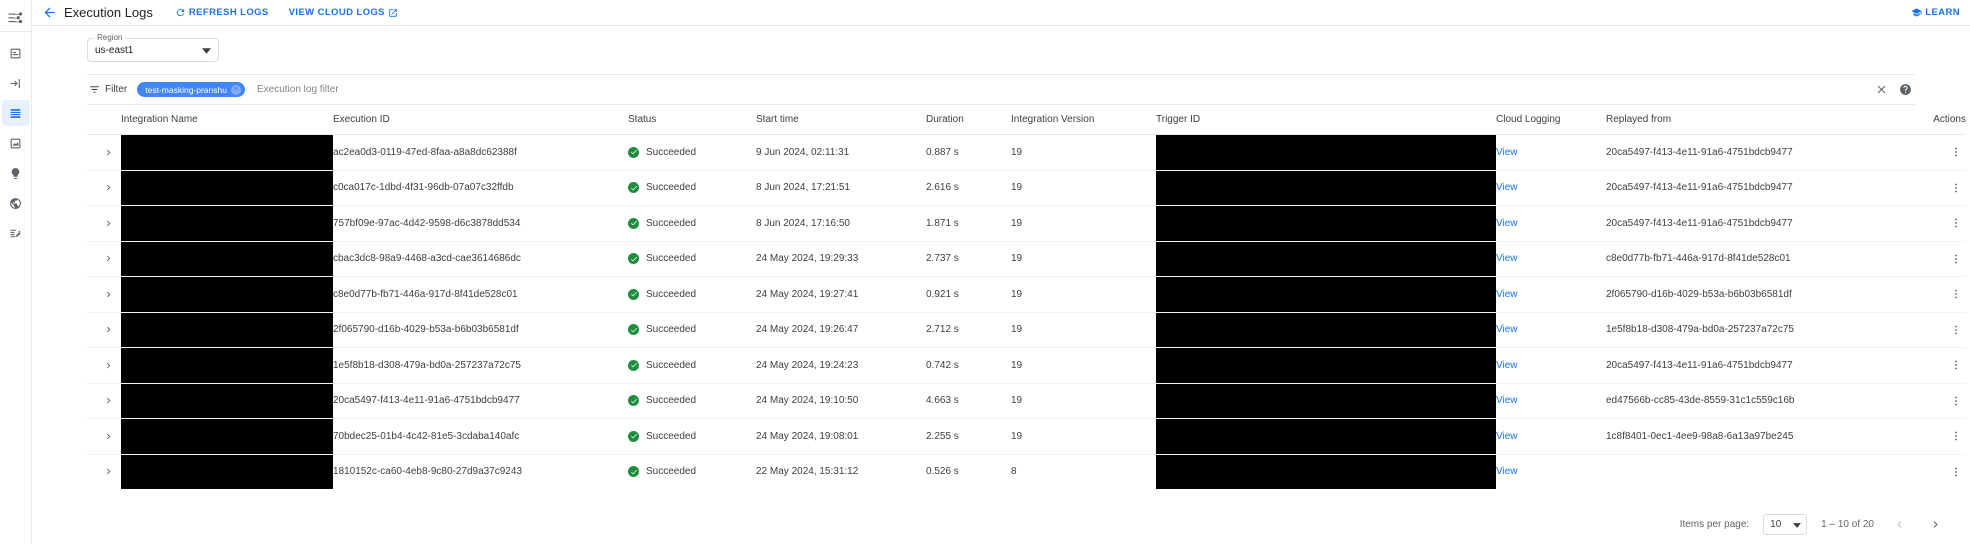 The image size is (1970, 544). I want to click on cell-replayed-from: 1c8f8401-0ec1-4ee9-98a8-6a13a97be245, so click(1756, 436).